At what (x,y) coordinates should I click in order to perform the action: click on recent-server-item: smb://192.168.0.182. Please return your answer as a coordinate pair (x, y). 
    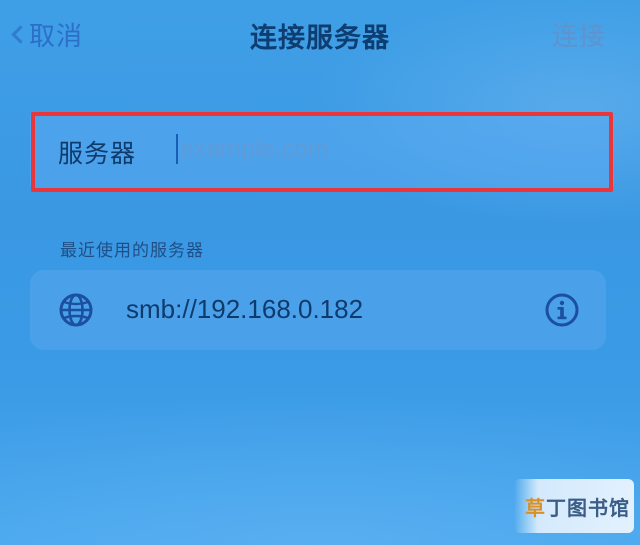
    Looking at the image, I should click on (318, 310).